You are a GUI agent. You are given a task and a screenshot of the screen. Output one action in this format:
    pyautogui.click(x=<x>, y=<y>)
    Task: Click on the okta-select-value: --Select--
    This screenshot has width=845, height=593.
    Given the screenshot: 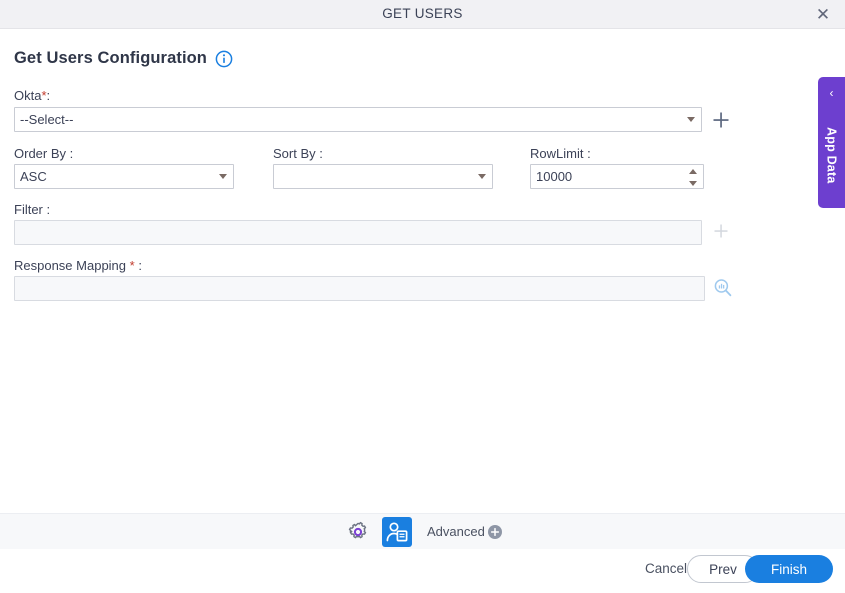 What is the action you would take?
    pyautogui.click(x=47, y=119)
    